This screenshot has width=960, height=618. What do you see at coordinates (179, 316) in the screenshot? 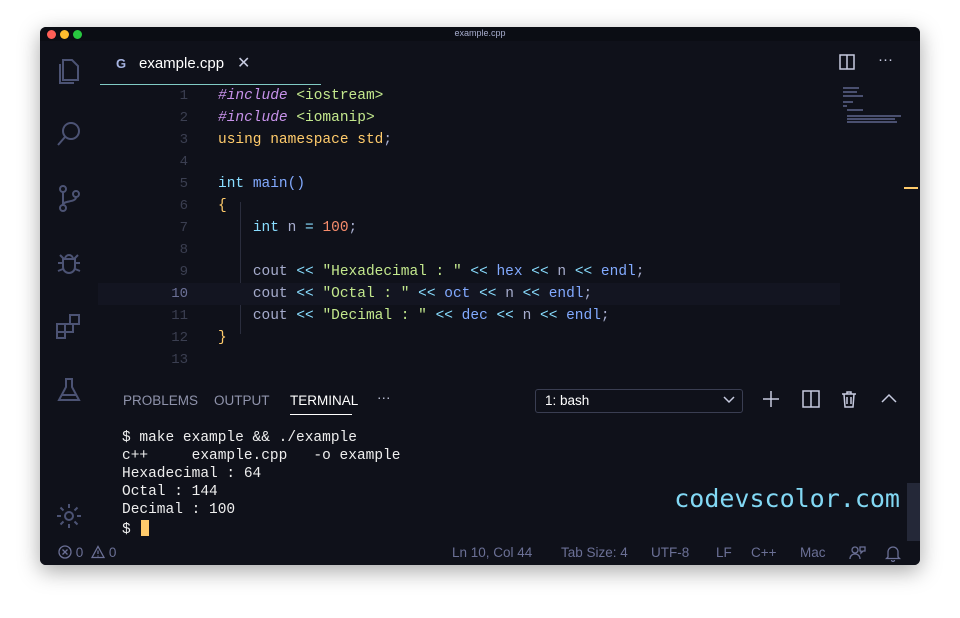
I see `line-number: 11` at bounding box center [179, 316].